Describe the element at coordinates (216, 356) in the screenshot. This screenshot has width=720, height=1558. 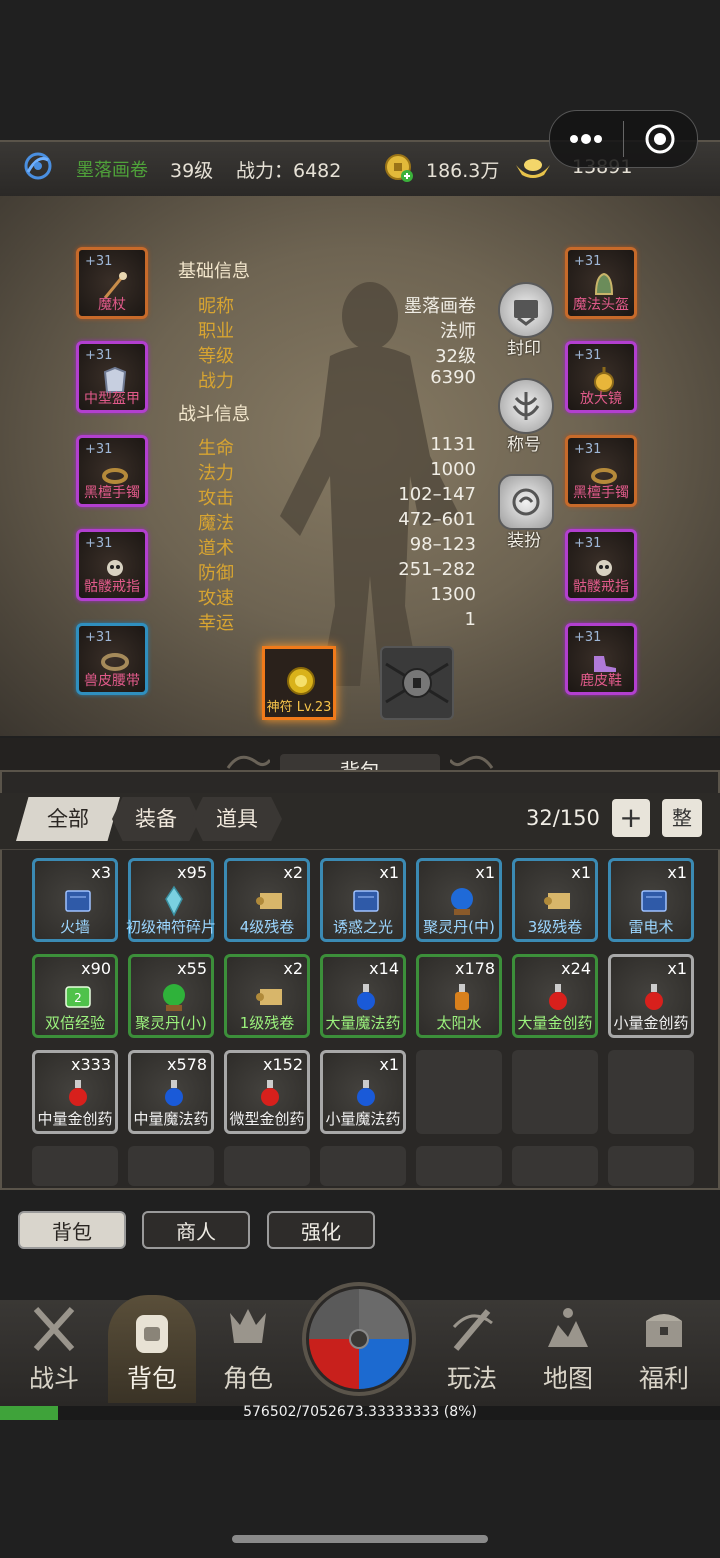
I see `info-label: 等级` at that location.